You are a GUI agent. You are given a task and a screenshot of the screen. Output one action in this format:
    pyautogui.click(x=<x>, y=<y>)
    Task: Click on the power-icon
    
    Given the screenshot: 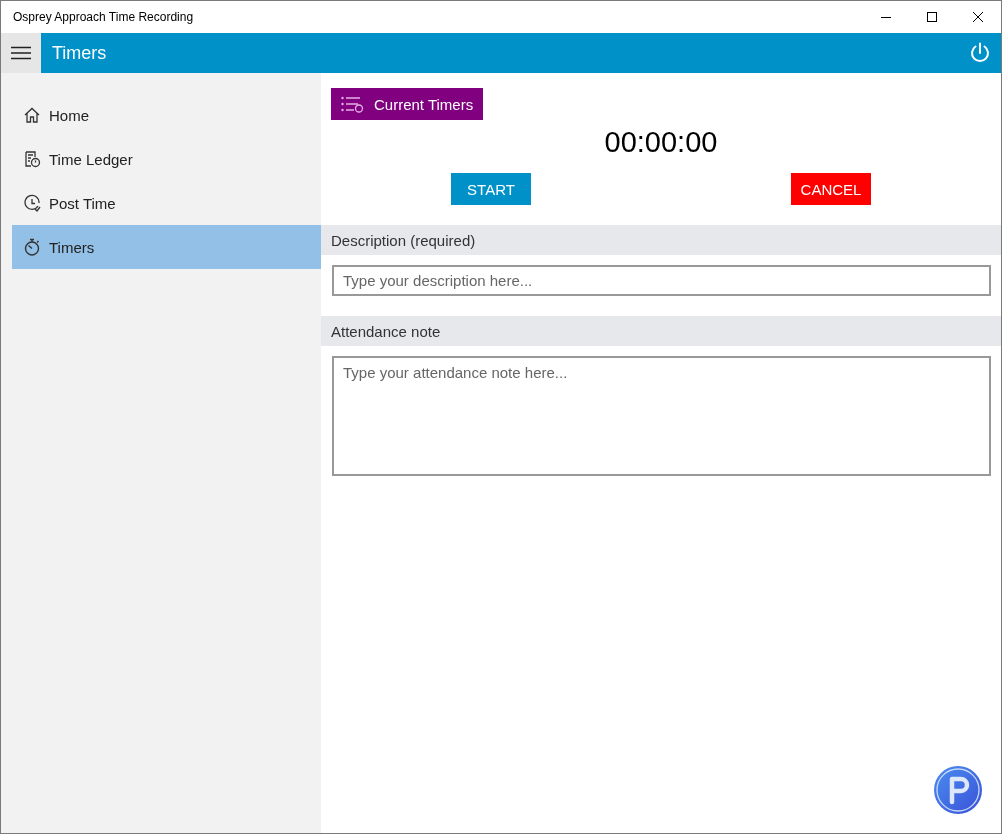 What is the action you would take?
    pyautogui.click(x=980, y=53)
    